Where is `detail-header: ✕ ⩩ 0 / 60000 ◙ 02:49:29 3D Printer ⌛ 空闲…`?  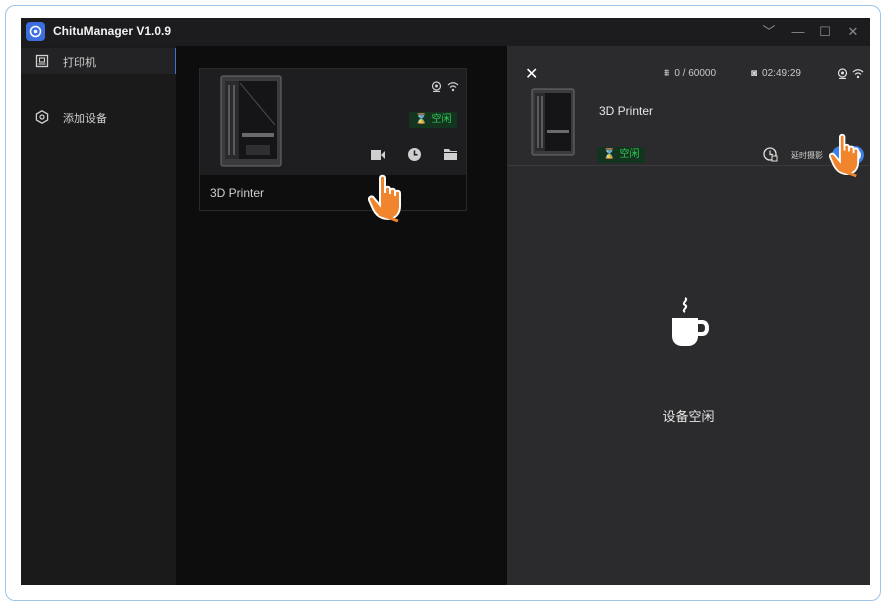
detail-header: ✕ ⩩ 0 / 60000 ◙ 02:49:29 3D Printer ⌛ 空闲… is located at coordinates (688, 106).